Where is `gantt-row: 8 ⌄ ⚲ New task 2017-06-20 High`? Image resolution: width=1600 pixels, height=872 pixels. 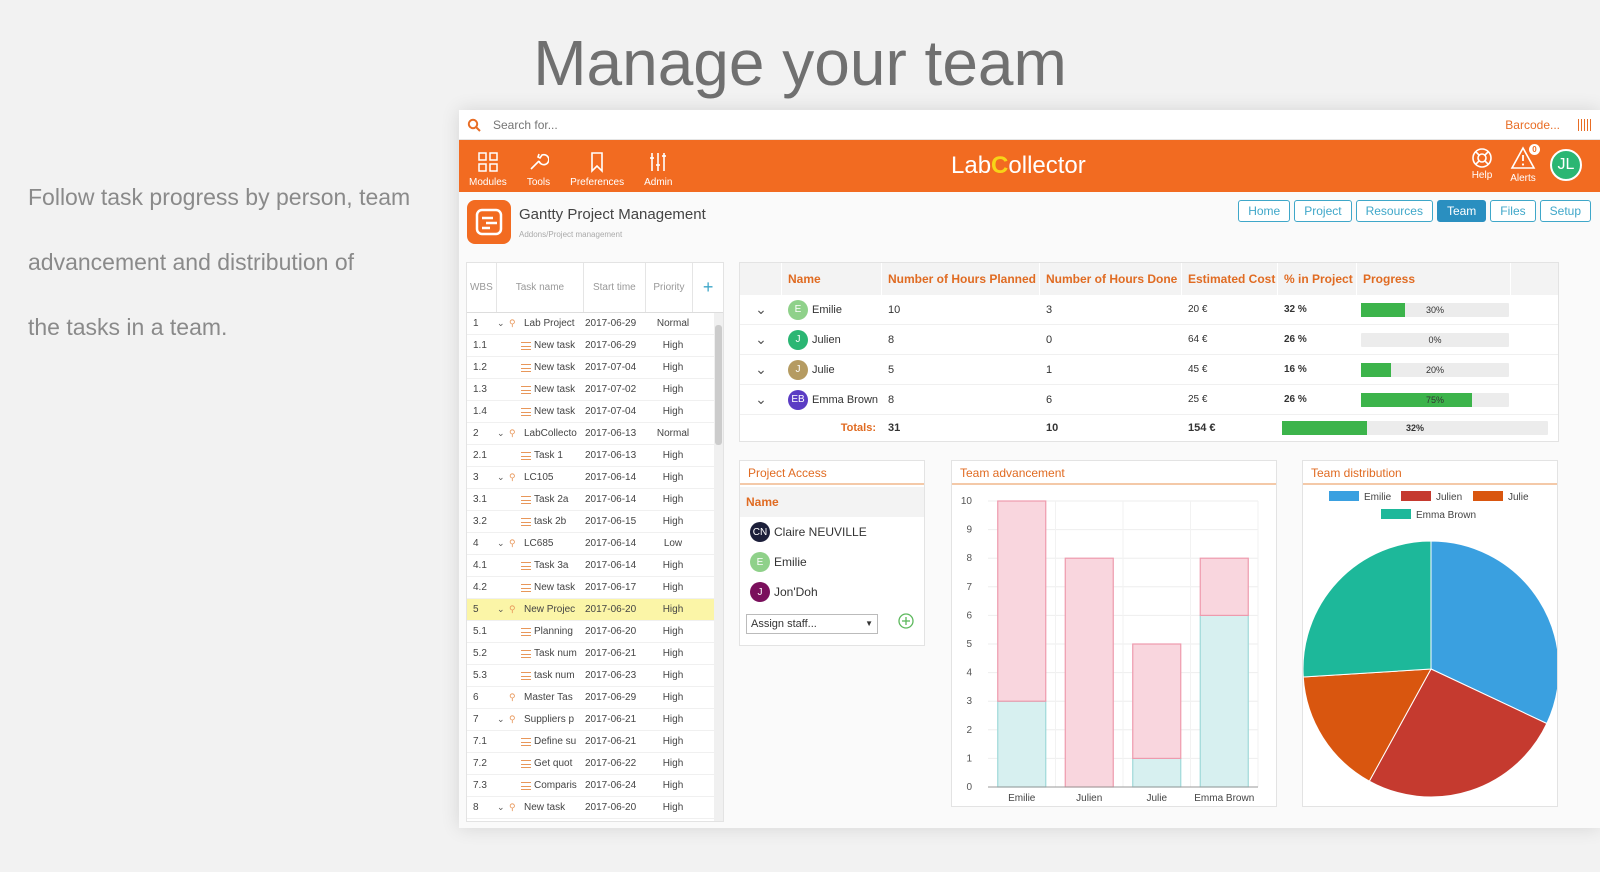 gantt-row: 8 ⌄ ⚲ New task 2017-06-20 High is located at coordinates (595, 808).